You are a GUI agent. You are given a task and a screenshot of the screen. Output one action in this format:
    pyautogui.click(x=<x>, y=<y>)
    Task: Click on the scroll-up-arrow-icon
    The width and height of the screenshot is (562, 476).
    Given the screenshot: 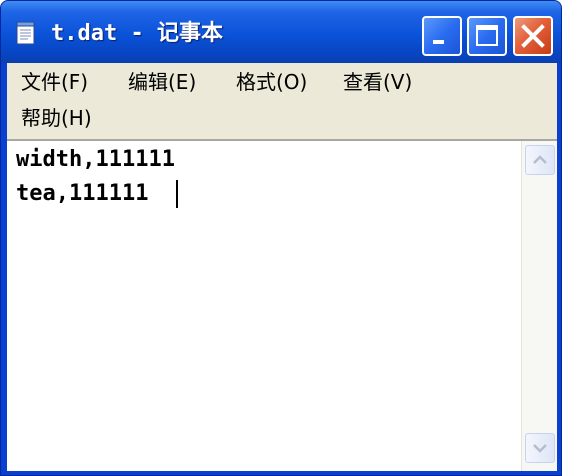 What is the action you would take?
    pyautogui.click(x=540, y=159)
    